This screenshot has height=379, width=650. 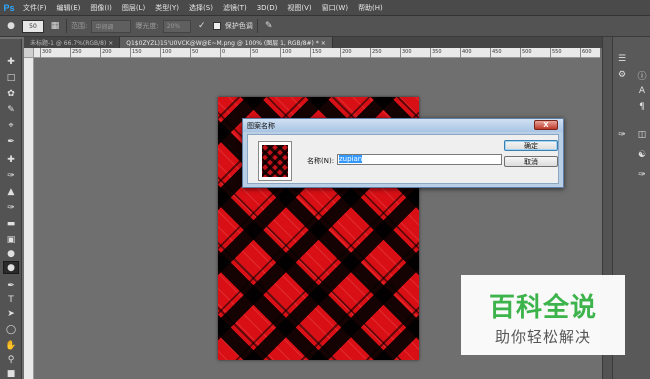 I want to click on eraser-tool-icon: ▬, so click(x=11, y=223).